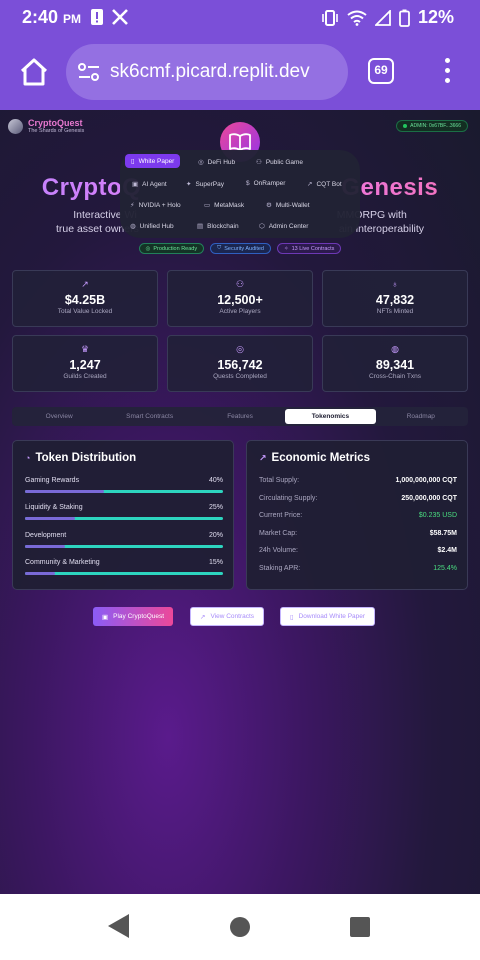 The image size is (480, 960). What do you see at coordinates (227, 616) in the screenshot?
I see `view-contracts-button: ↗ View Contracts` at bounding box center [227, 616].